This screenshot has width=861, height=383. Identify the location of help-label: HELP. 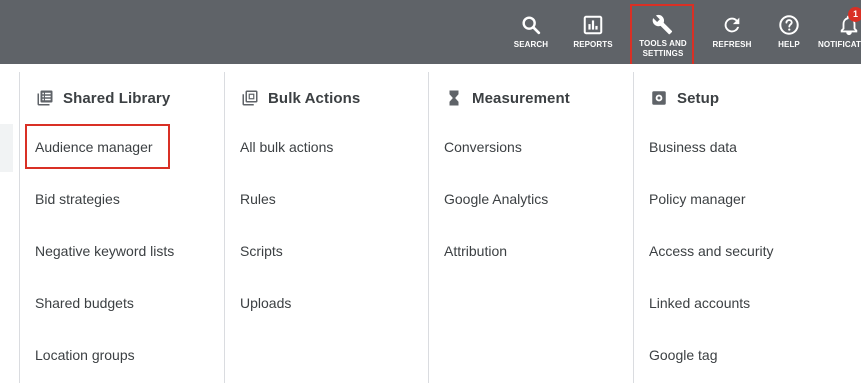
(789, 44).